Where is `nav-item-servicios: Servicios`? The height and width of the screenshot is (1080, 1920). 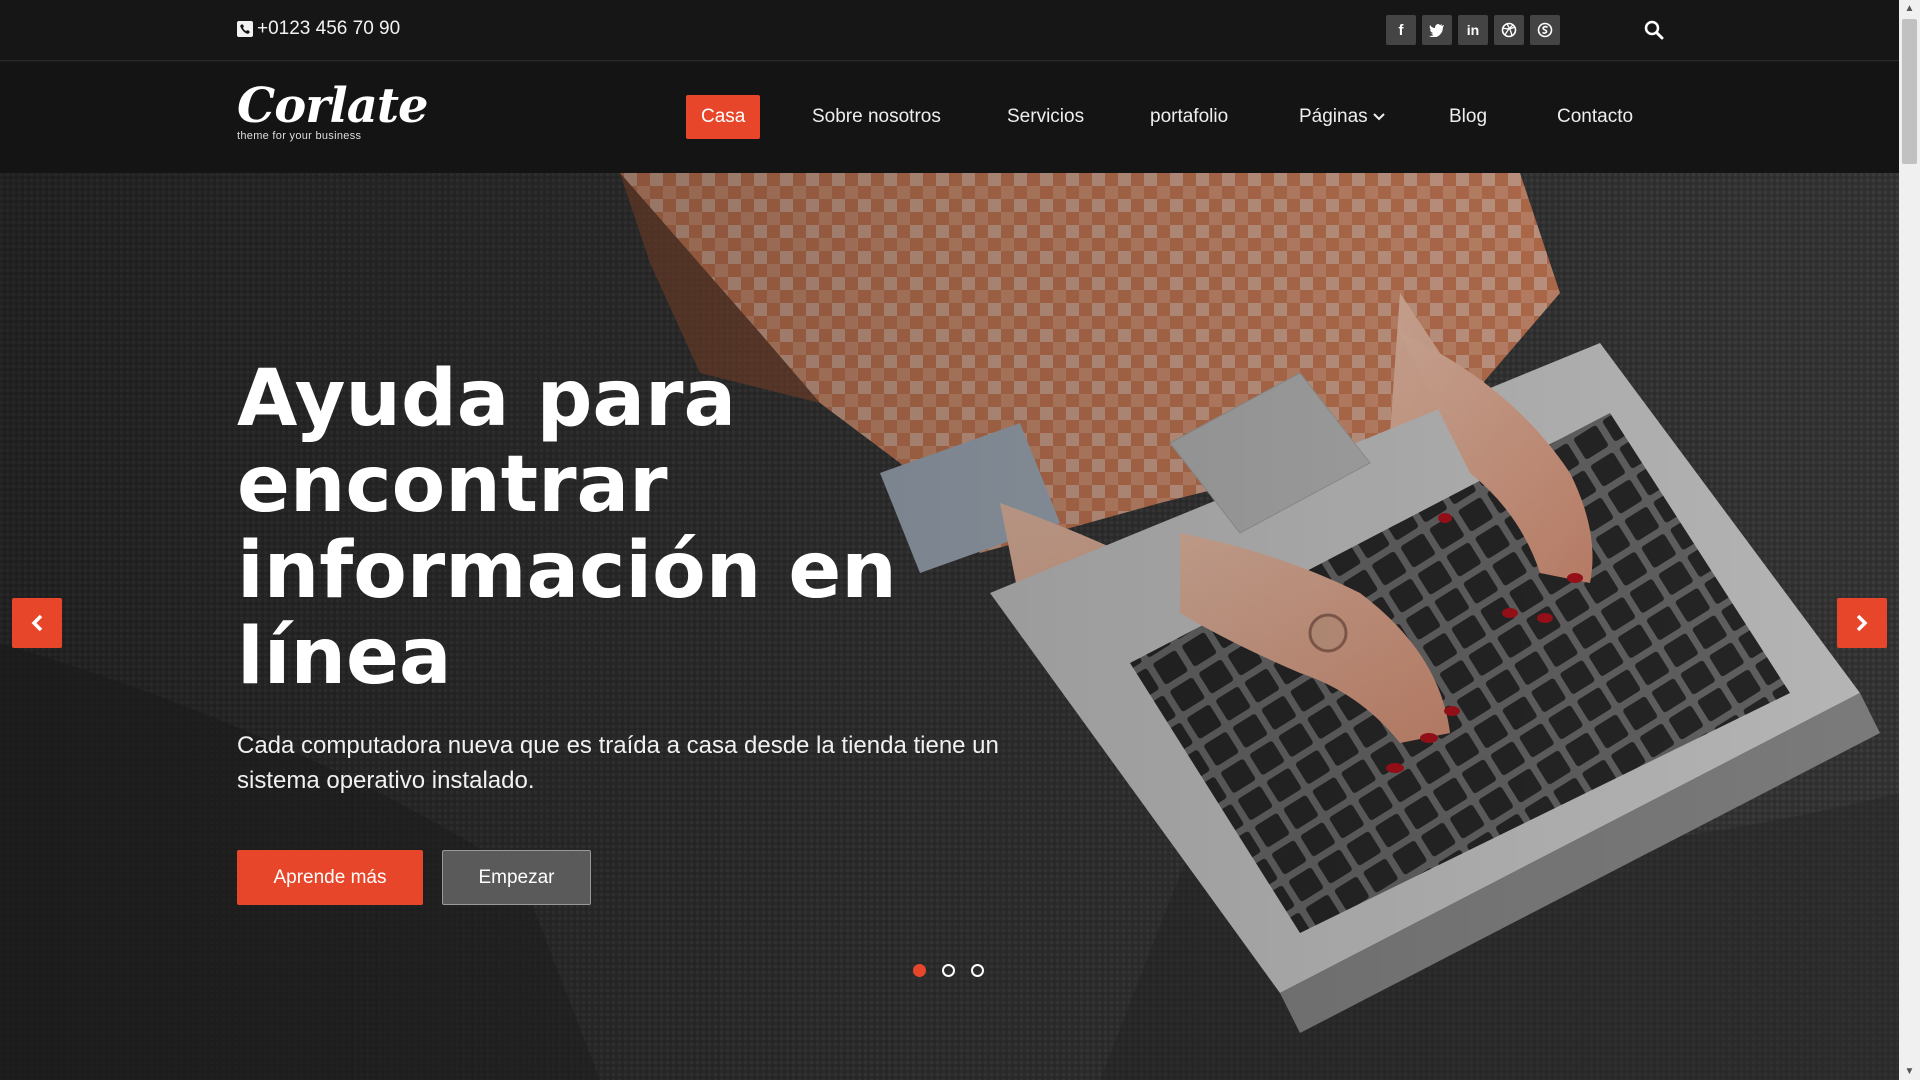
nav-item-servicios: Servicios is located at coordinates (1045, 117).